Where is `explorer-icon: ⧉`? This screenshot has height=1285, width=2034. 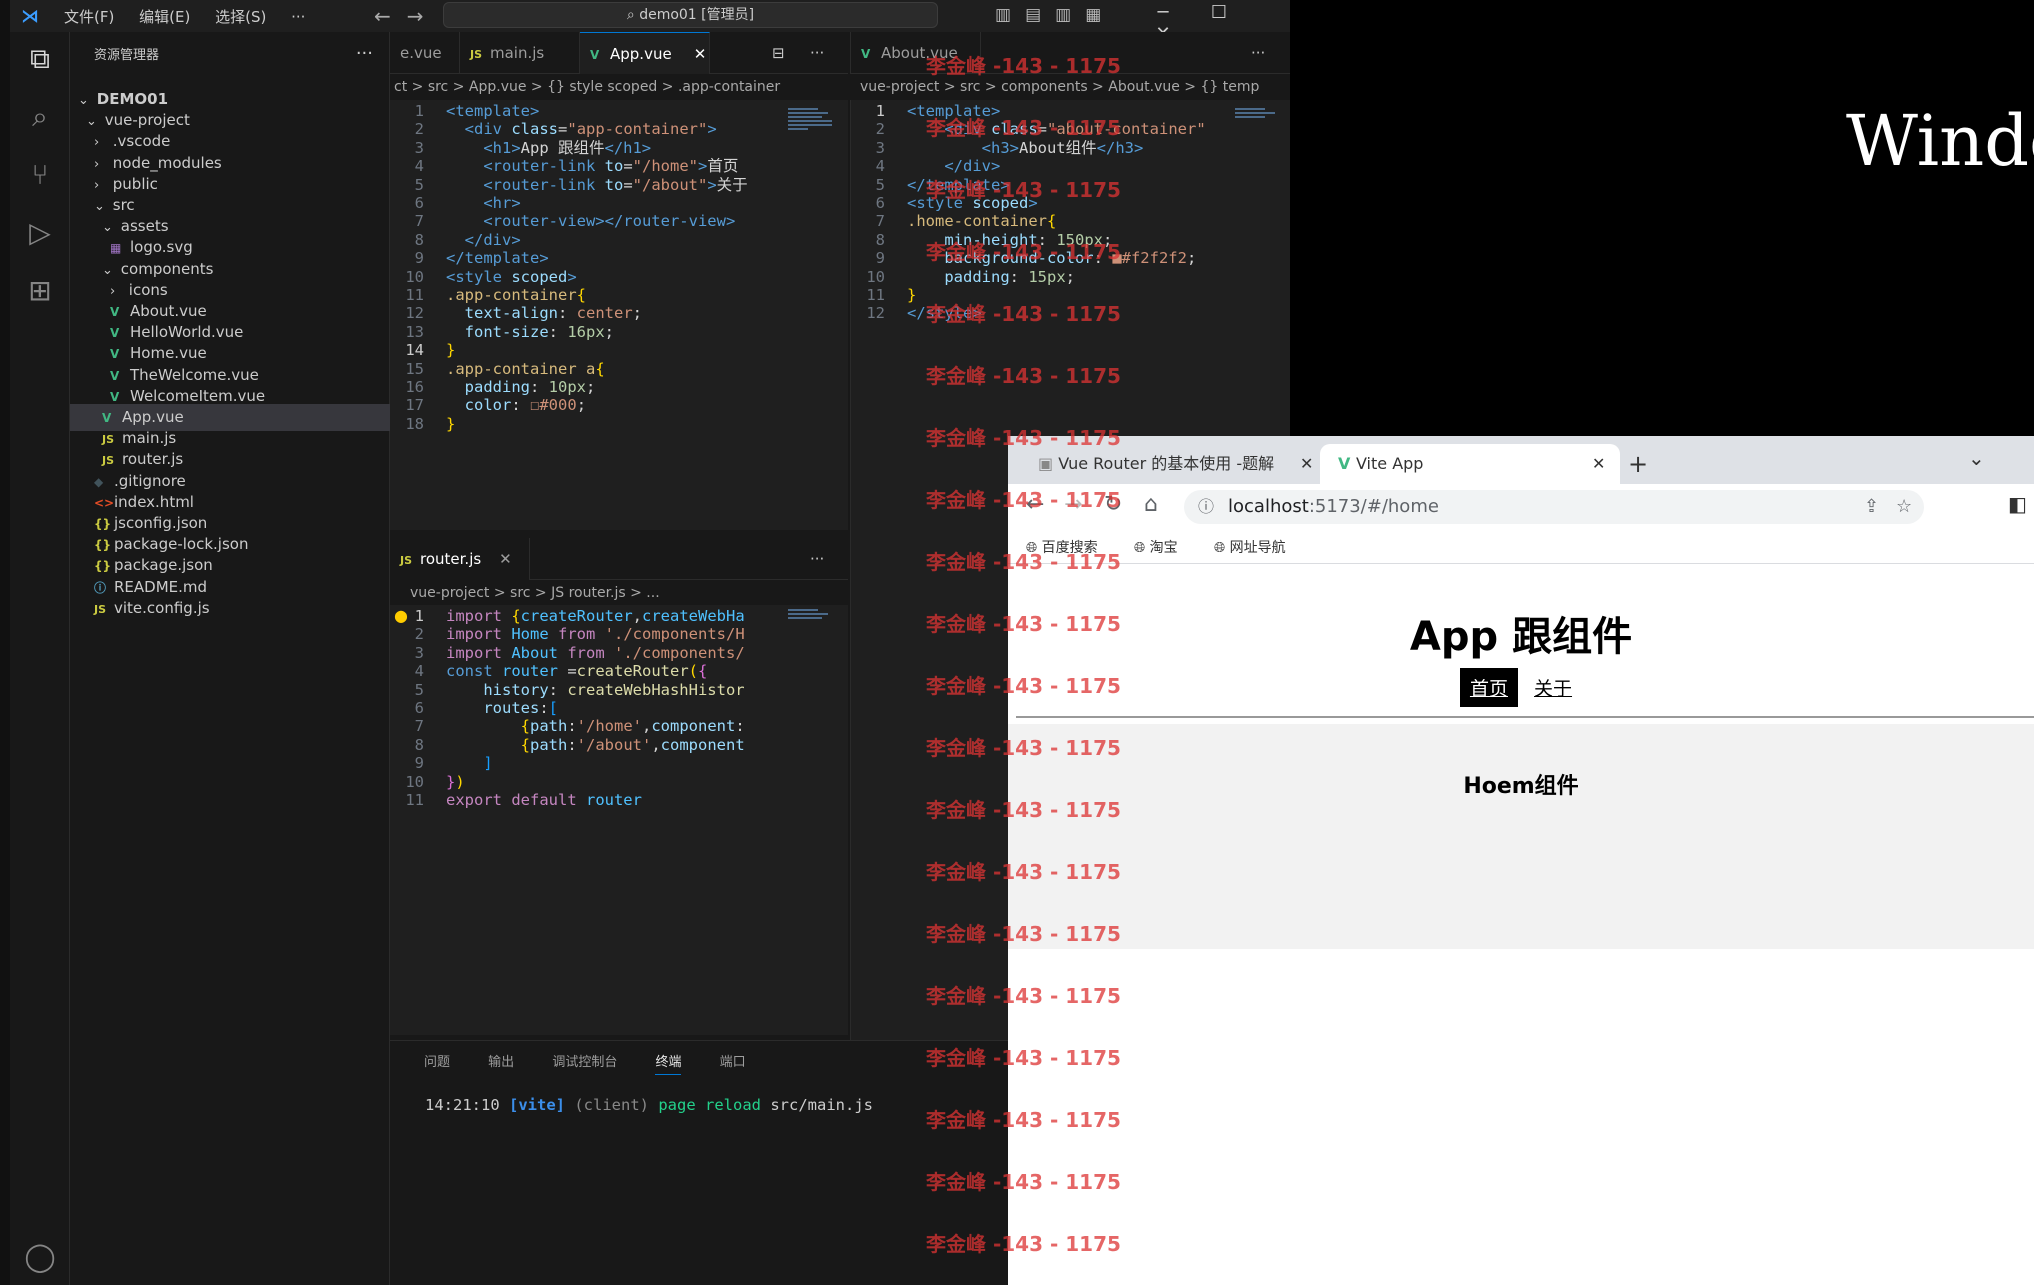 explorer-icon: ⧉ is located at coordinates (40, 59).